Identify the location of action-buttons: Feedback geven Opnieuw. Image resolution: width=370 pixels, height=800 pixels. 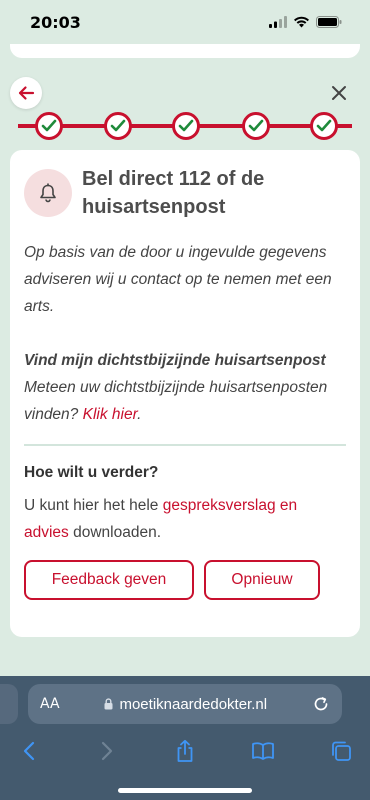
(185, 580).